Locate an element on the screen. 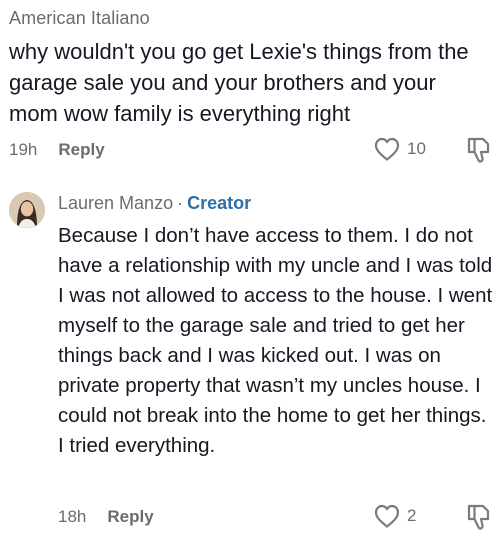  like-count: 10 is located at coordinates (416, 148).